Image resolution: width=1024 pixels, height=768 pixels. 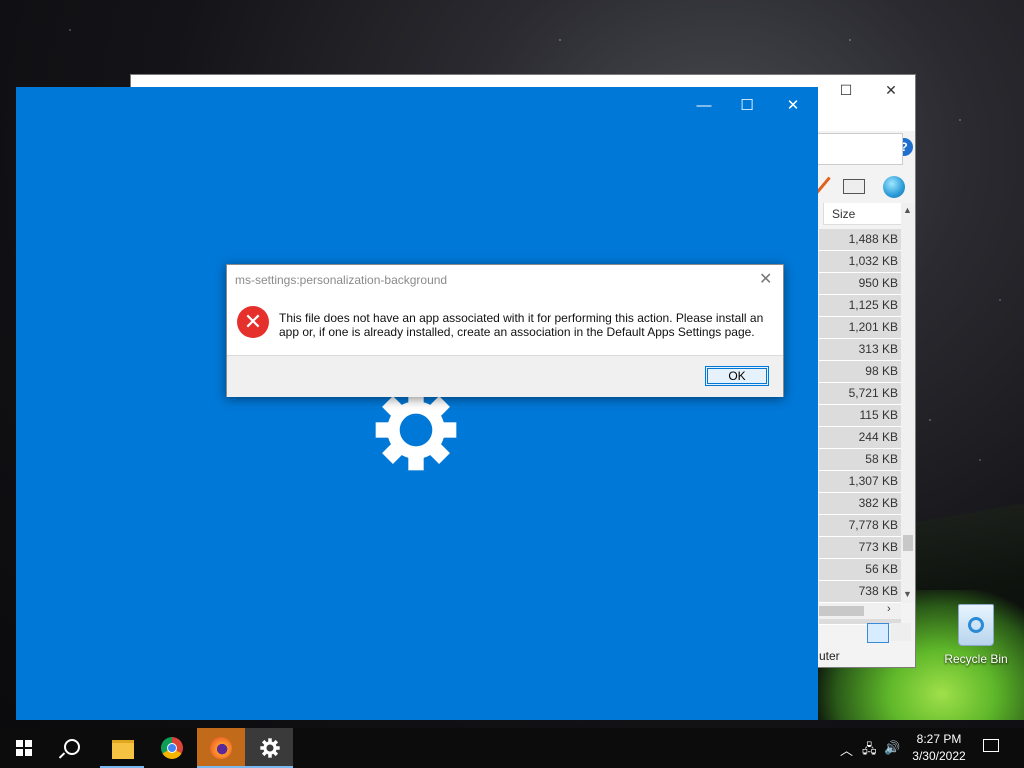 What do you see at coordinates (221, 748) in the screenshot?
I see `firefox-taskbar-icon` at bounding box center [221, 748].